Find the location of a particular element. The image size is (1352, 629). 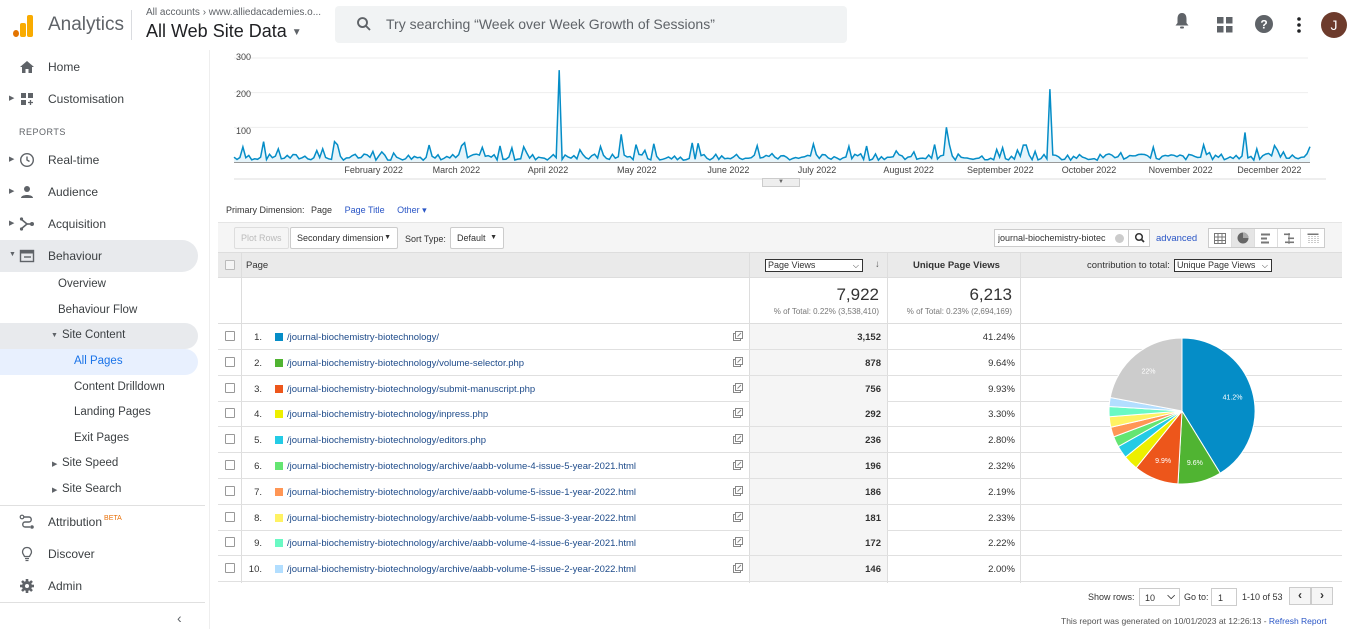

sidebar-item-site-content: ▼ Site Content is located at coordinates (99, 336).